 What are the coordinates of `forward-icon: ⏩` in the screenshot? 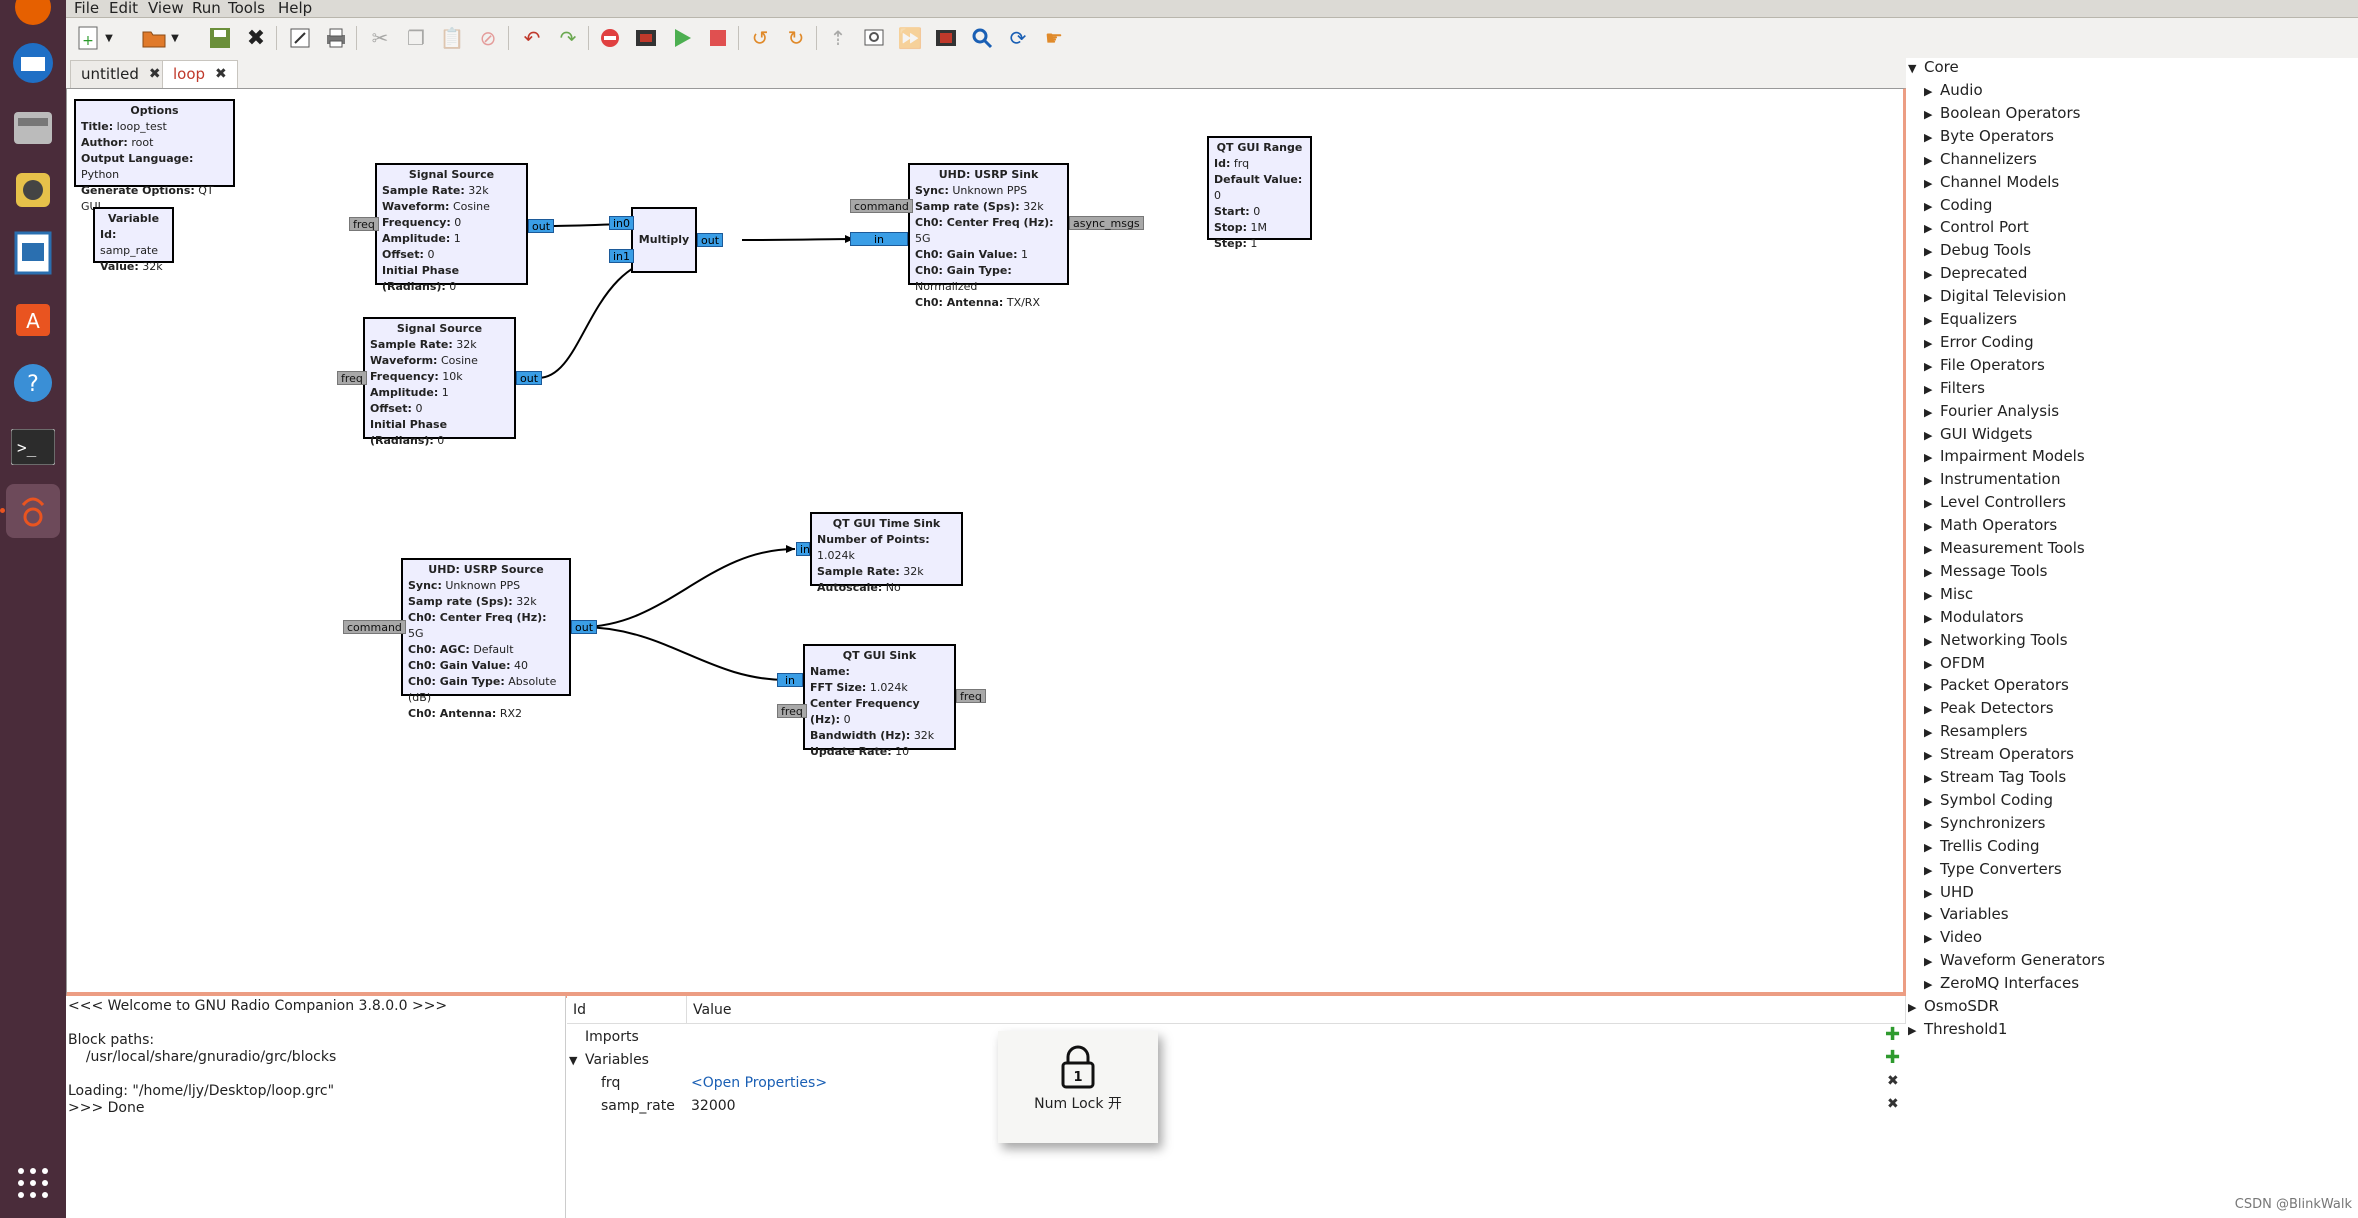 It's located at (910, 38).